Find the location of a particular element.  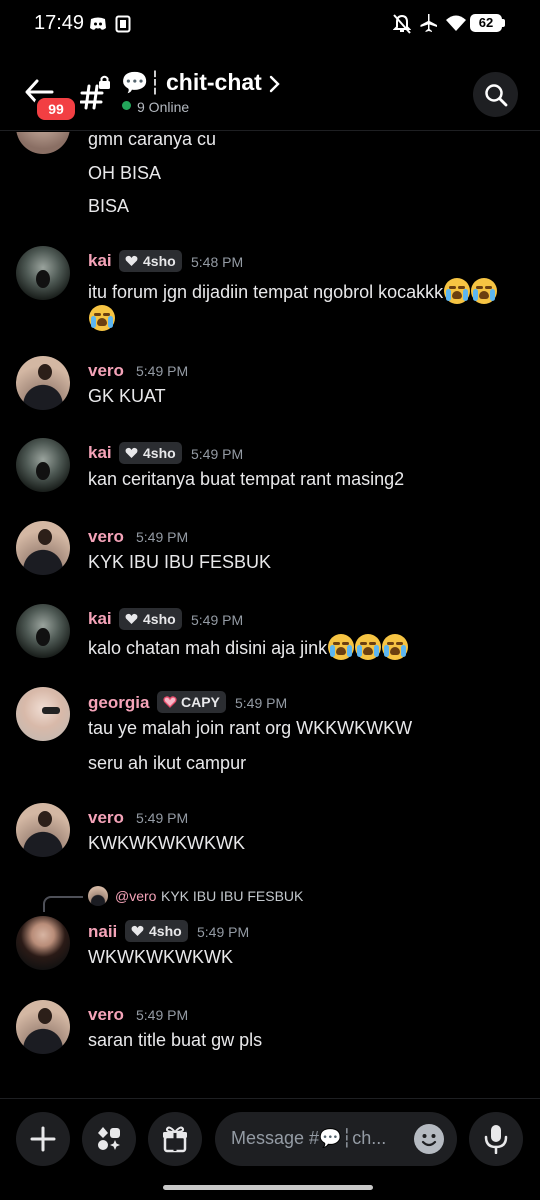

online-count: 9 Online is located at coordinates (163, 107).